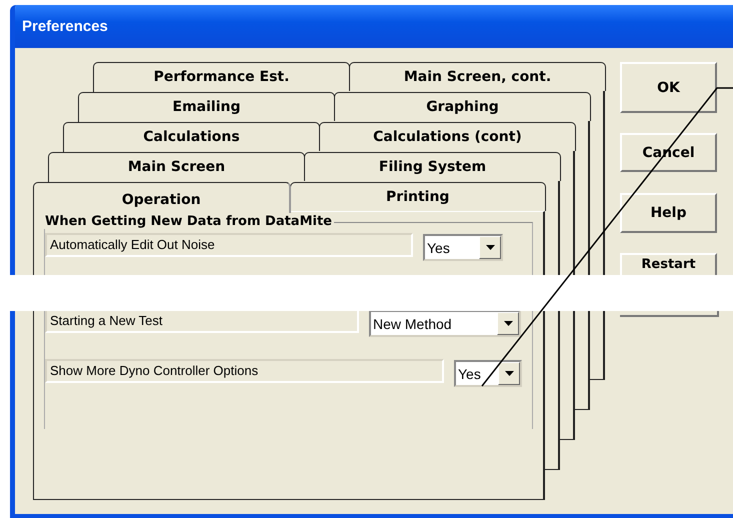  I want to click on dialog-button: Restart, so click(668, 264).